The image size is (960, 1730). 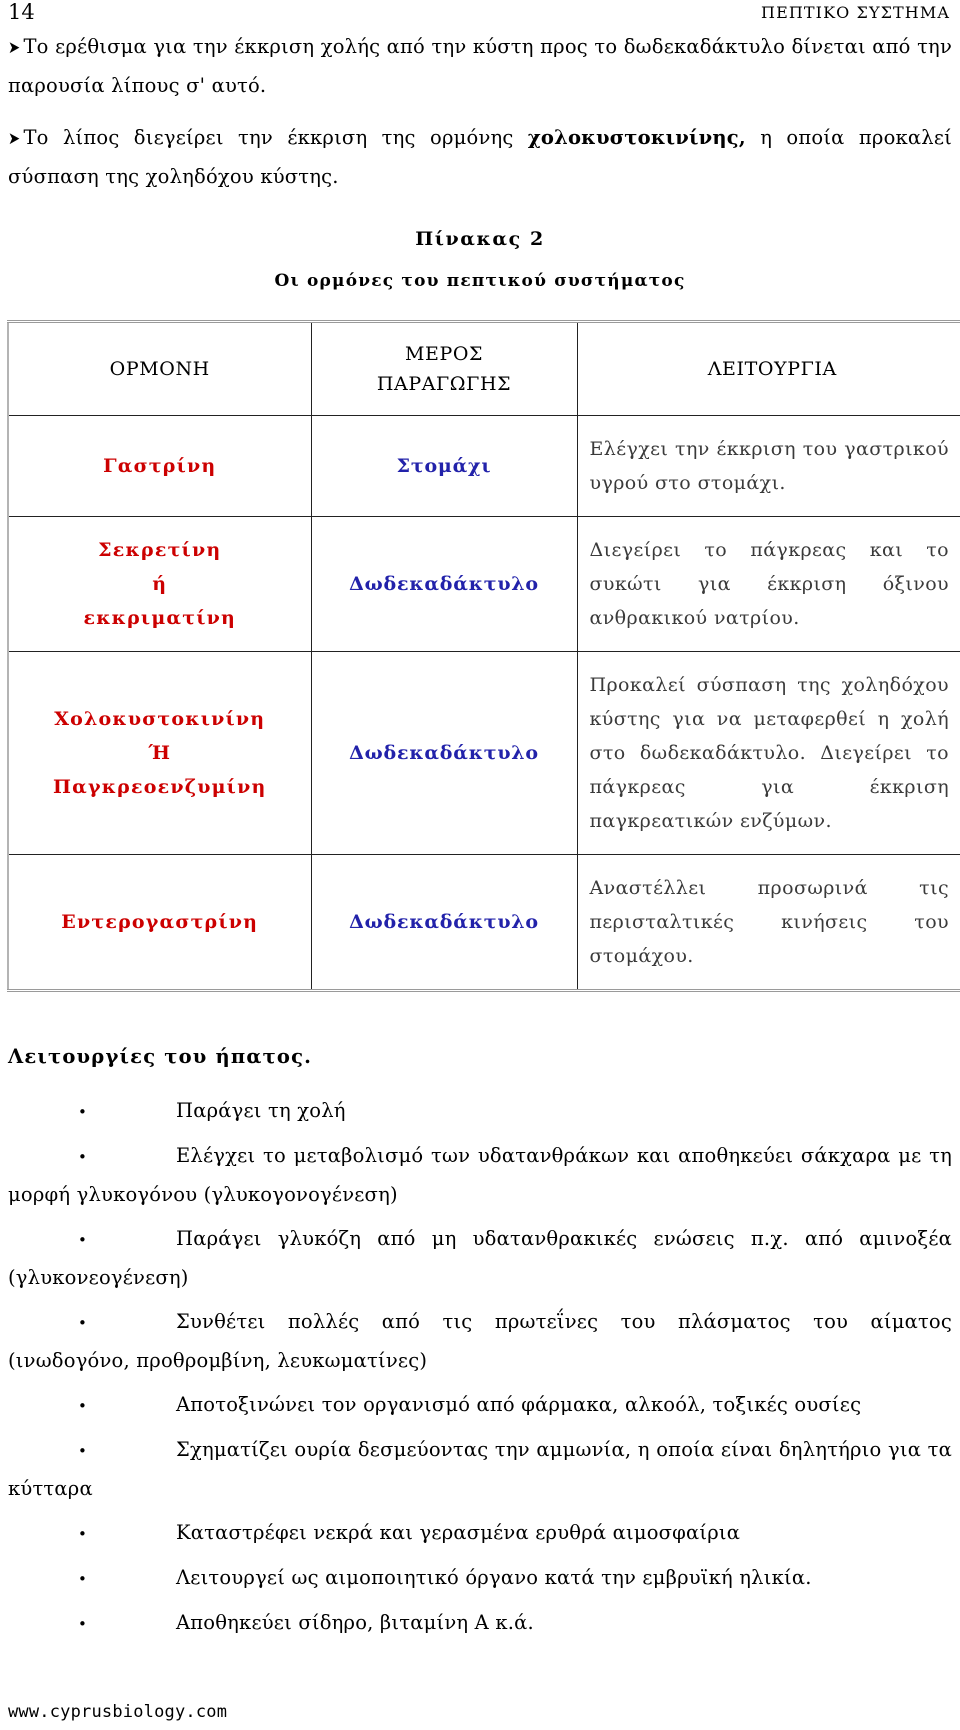 I want to click on intro-paragraph-2-emphasis: χολοκυστοκινίνης,, so click(x=636, y=137).